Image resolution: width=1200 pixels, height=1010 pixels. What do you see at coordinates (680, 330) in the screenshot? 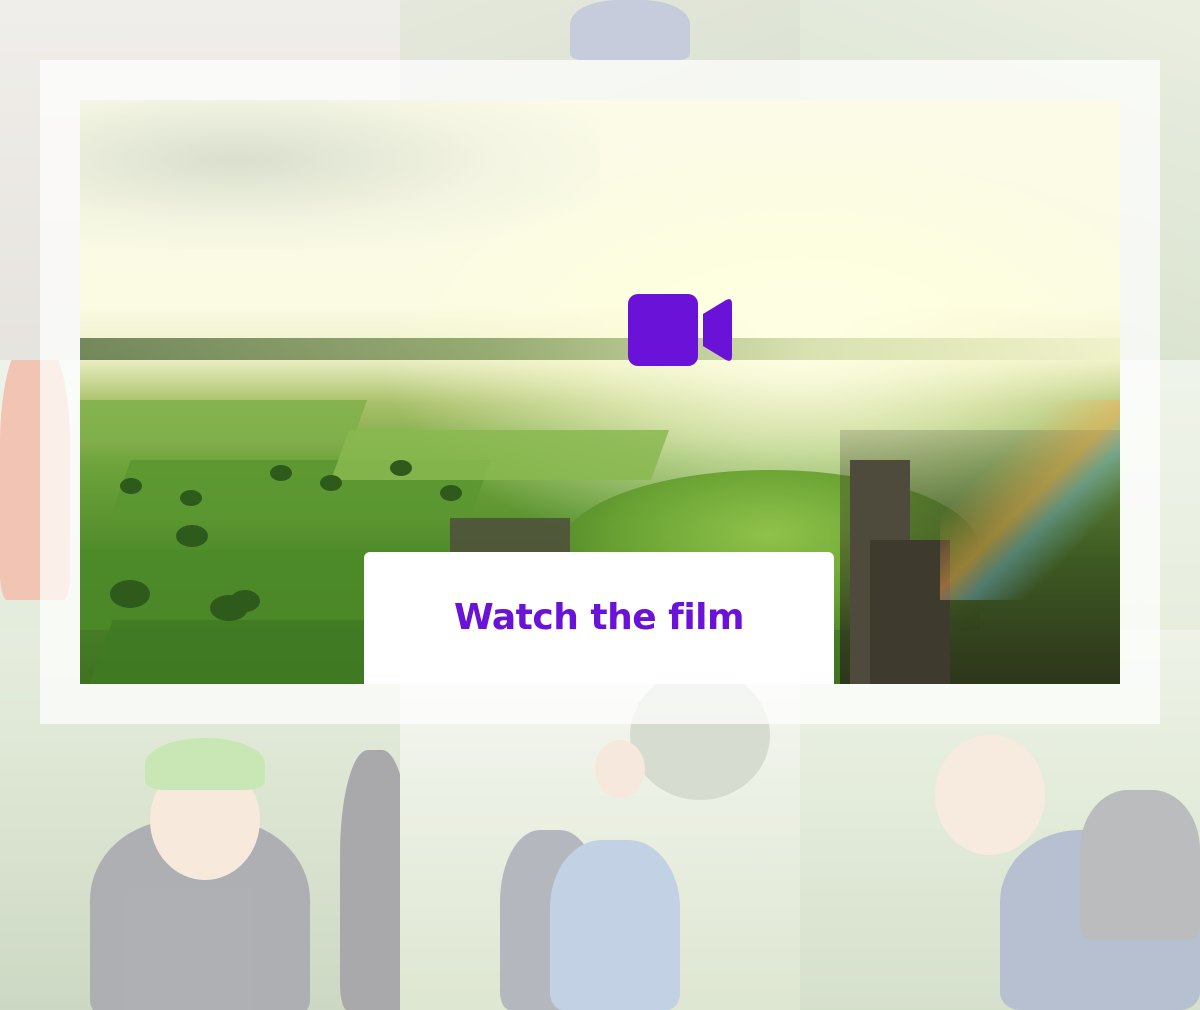
I see `video-camera-icon` at bounding box center [680, 330].